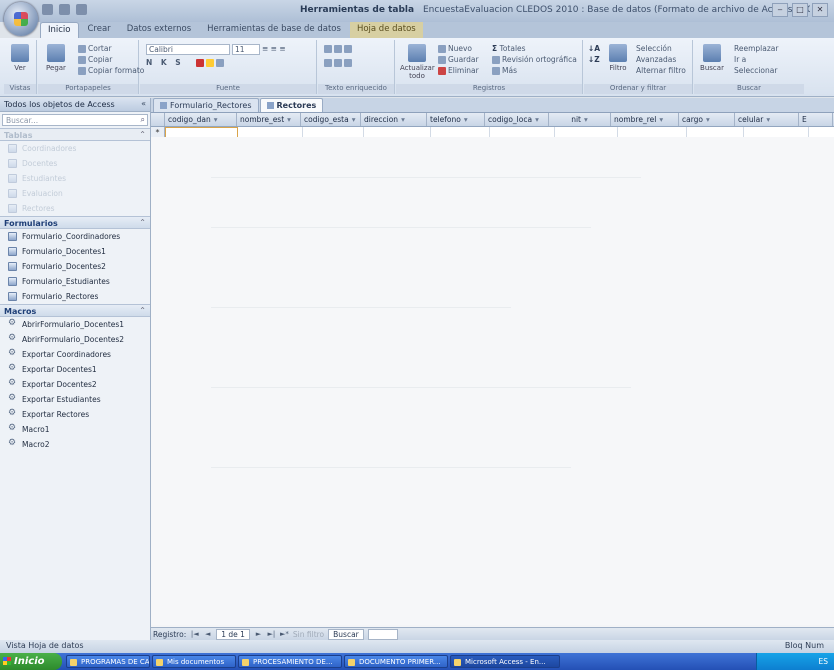  I want to click on column-header: telefono ▾, so click(456, 119).